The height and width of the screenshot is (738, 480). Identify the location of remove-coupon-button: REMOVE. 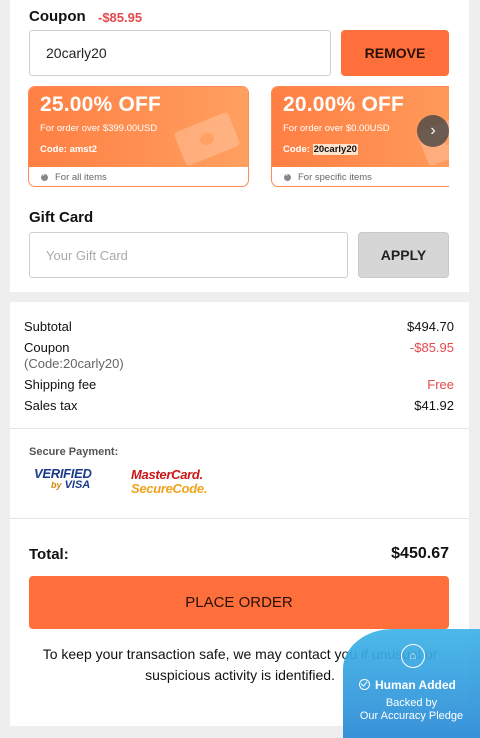
(395, 53).